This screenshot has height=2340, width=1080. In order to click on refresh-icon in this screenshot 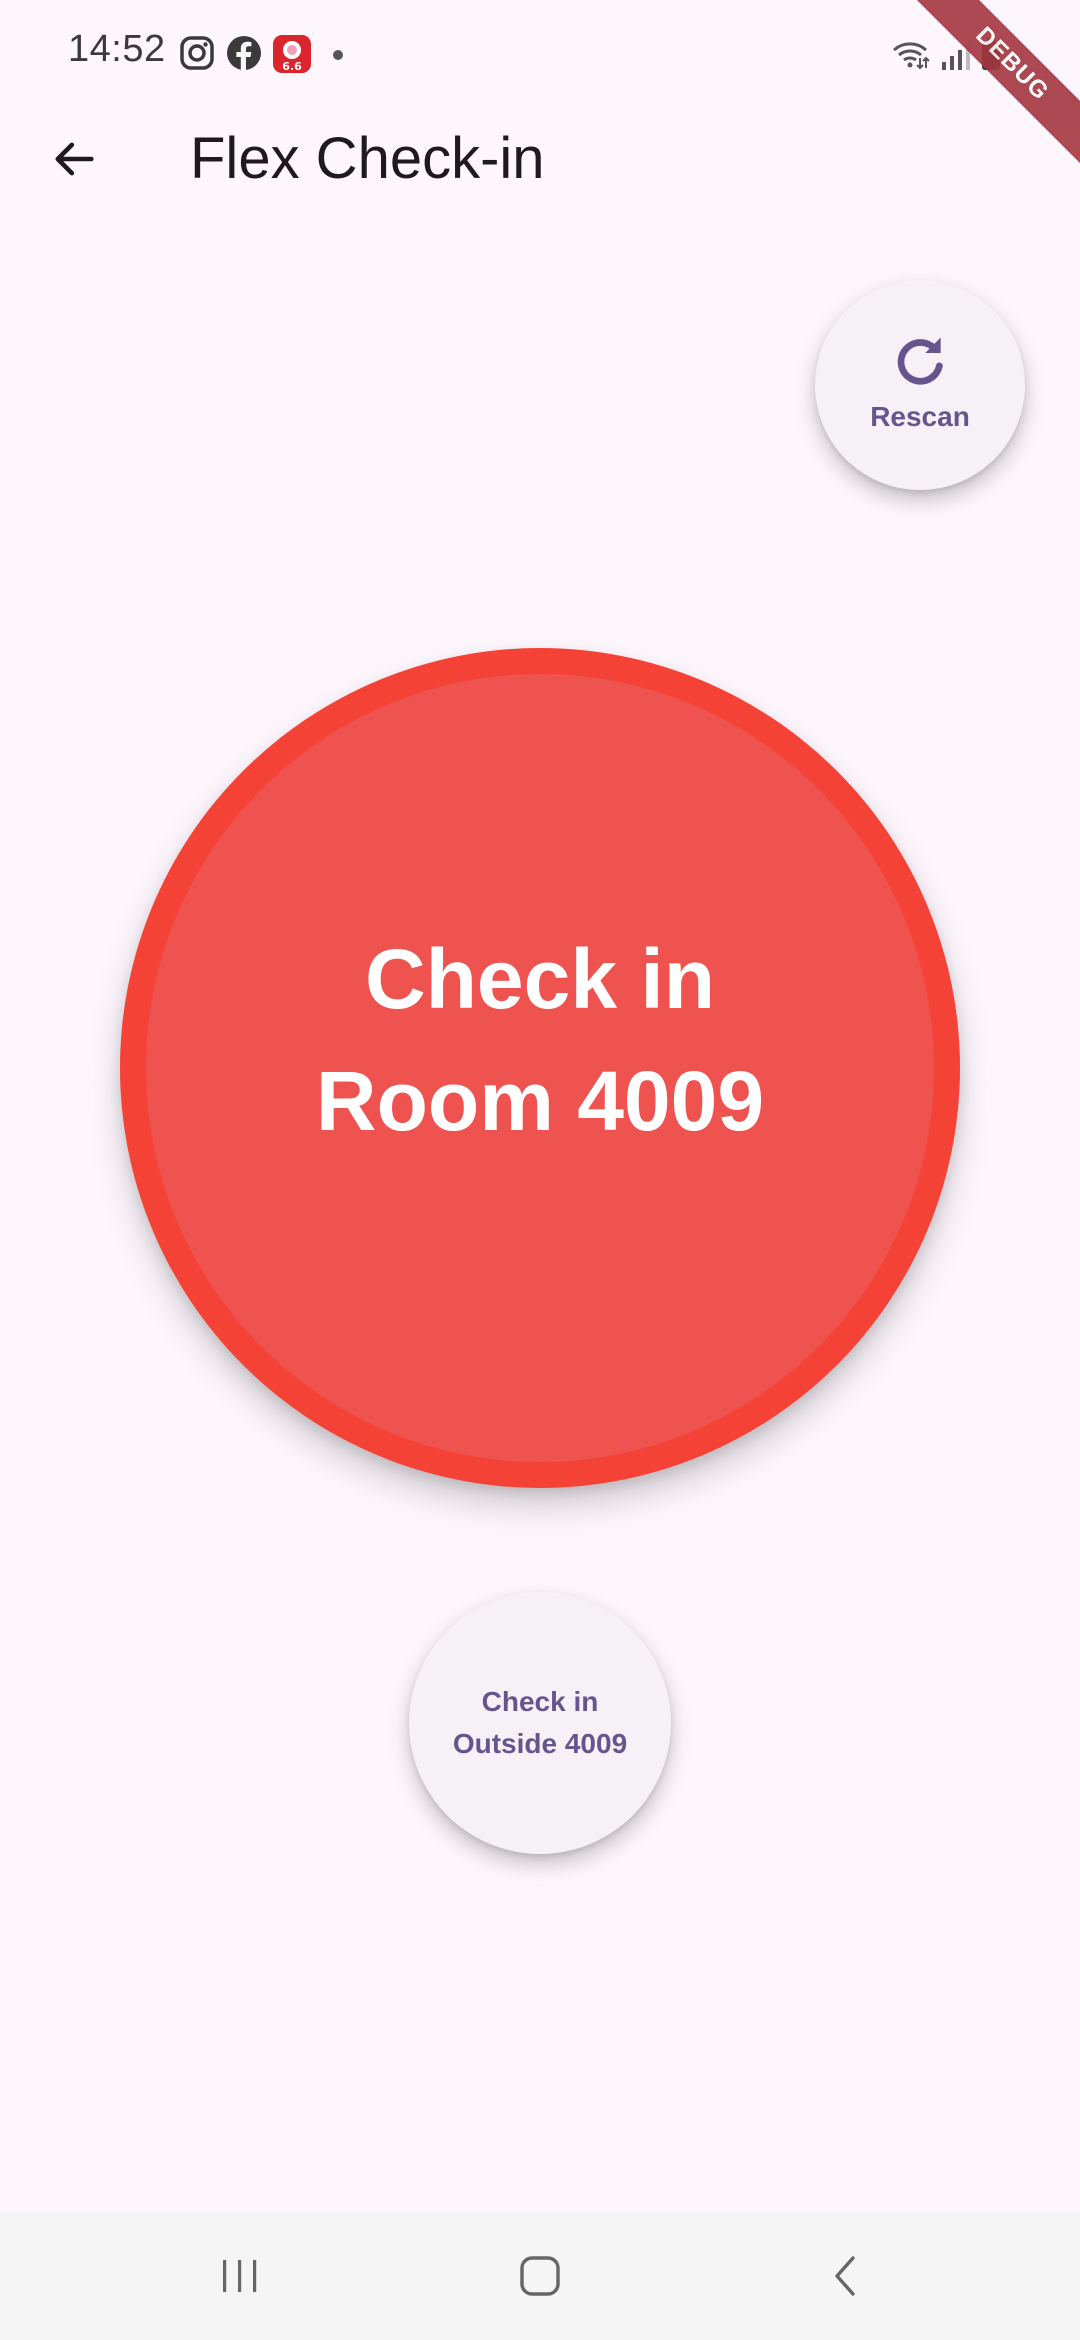, I will do `click(920, 361)`.